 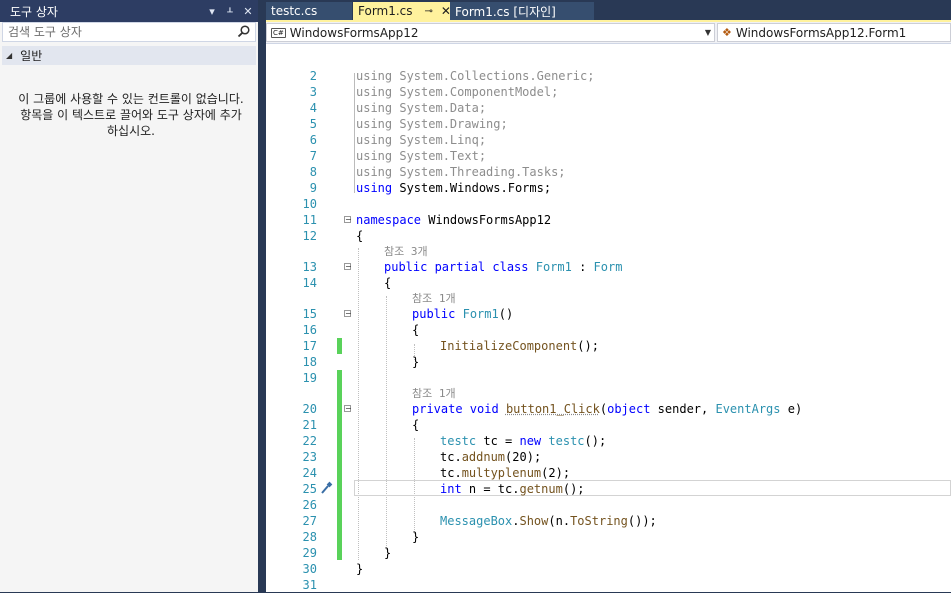 What do you see at coordinates (505, 11) in the screenshot?
I see `tab-label: Form1.cs [디자인]` at bounding box center [505, 11].